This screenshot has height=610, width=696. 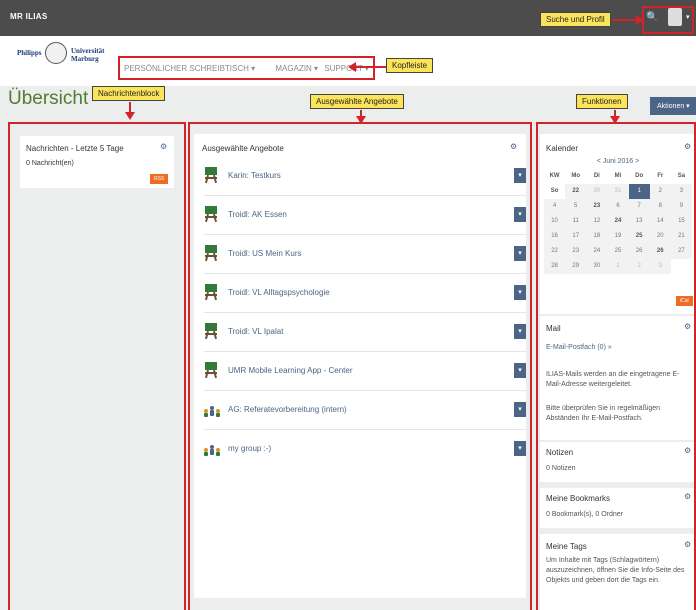 What do you see at coordinates (365, 333) in the screenshot?
I see `list-item: Troidl: VL Ipalat ▾` at bounding box center [365, 333].